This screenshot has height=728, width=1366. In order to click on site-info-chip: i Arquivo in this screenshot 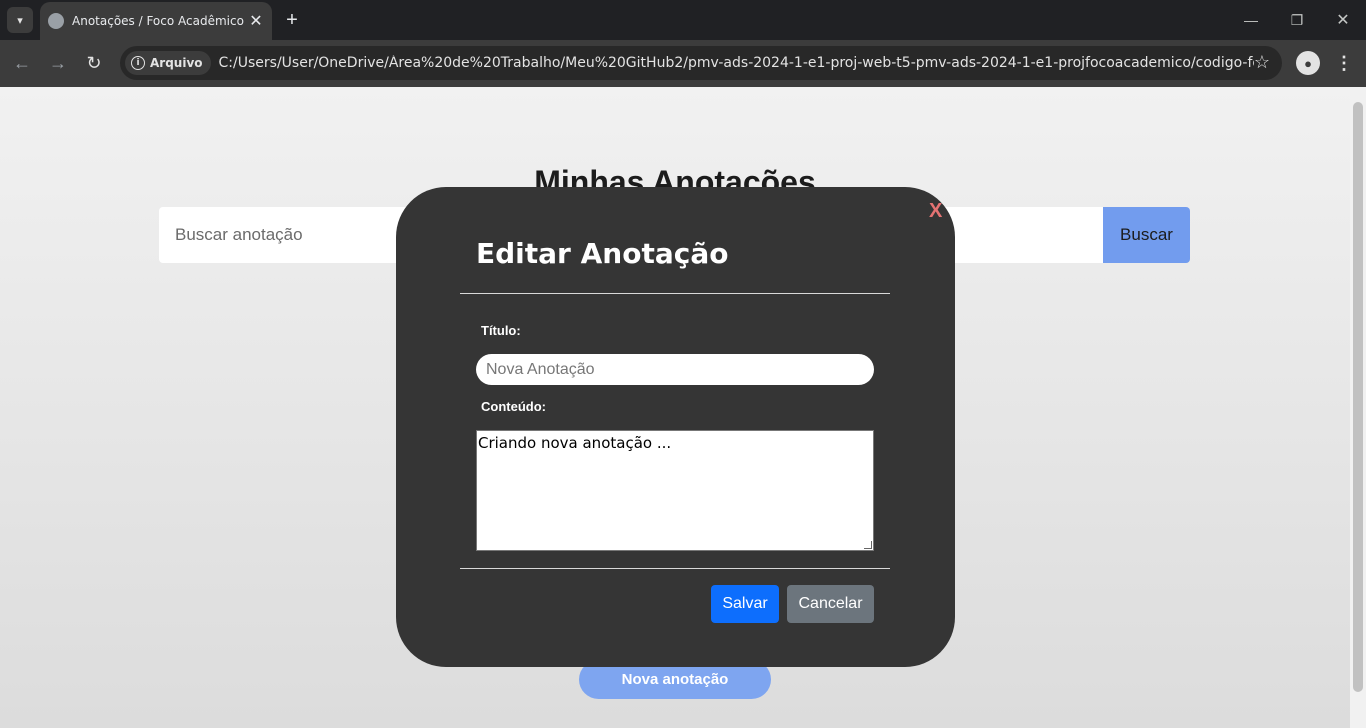, I will do `click(168, 63)`.